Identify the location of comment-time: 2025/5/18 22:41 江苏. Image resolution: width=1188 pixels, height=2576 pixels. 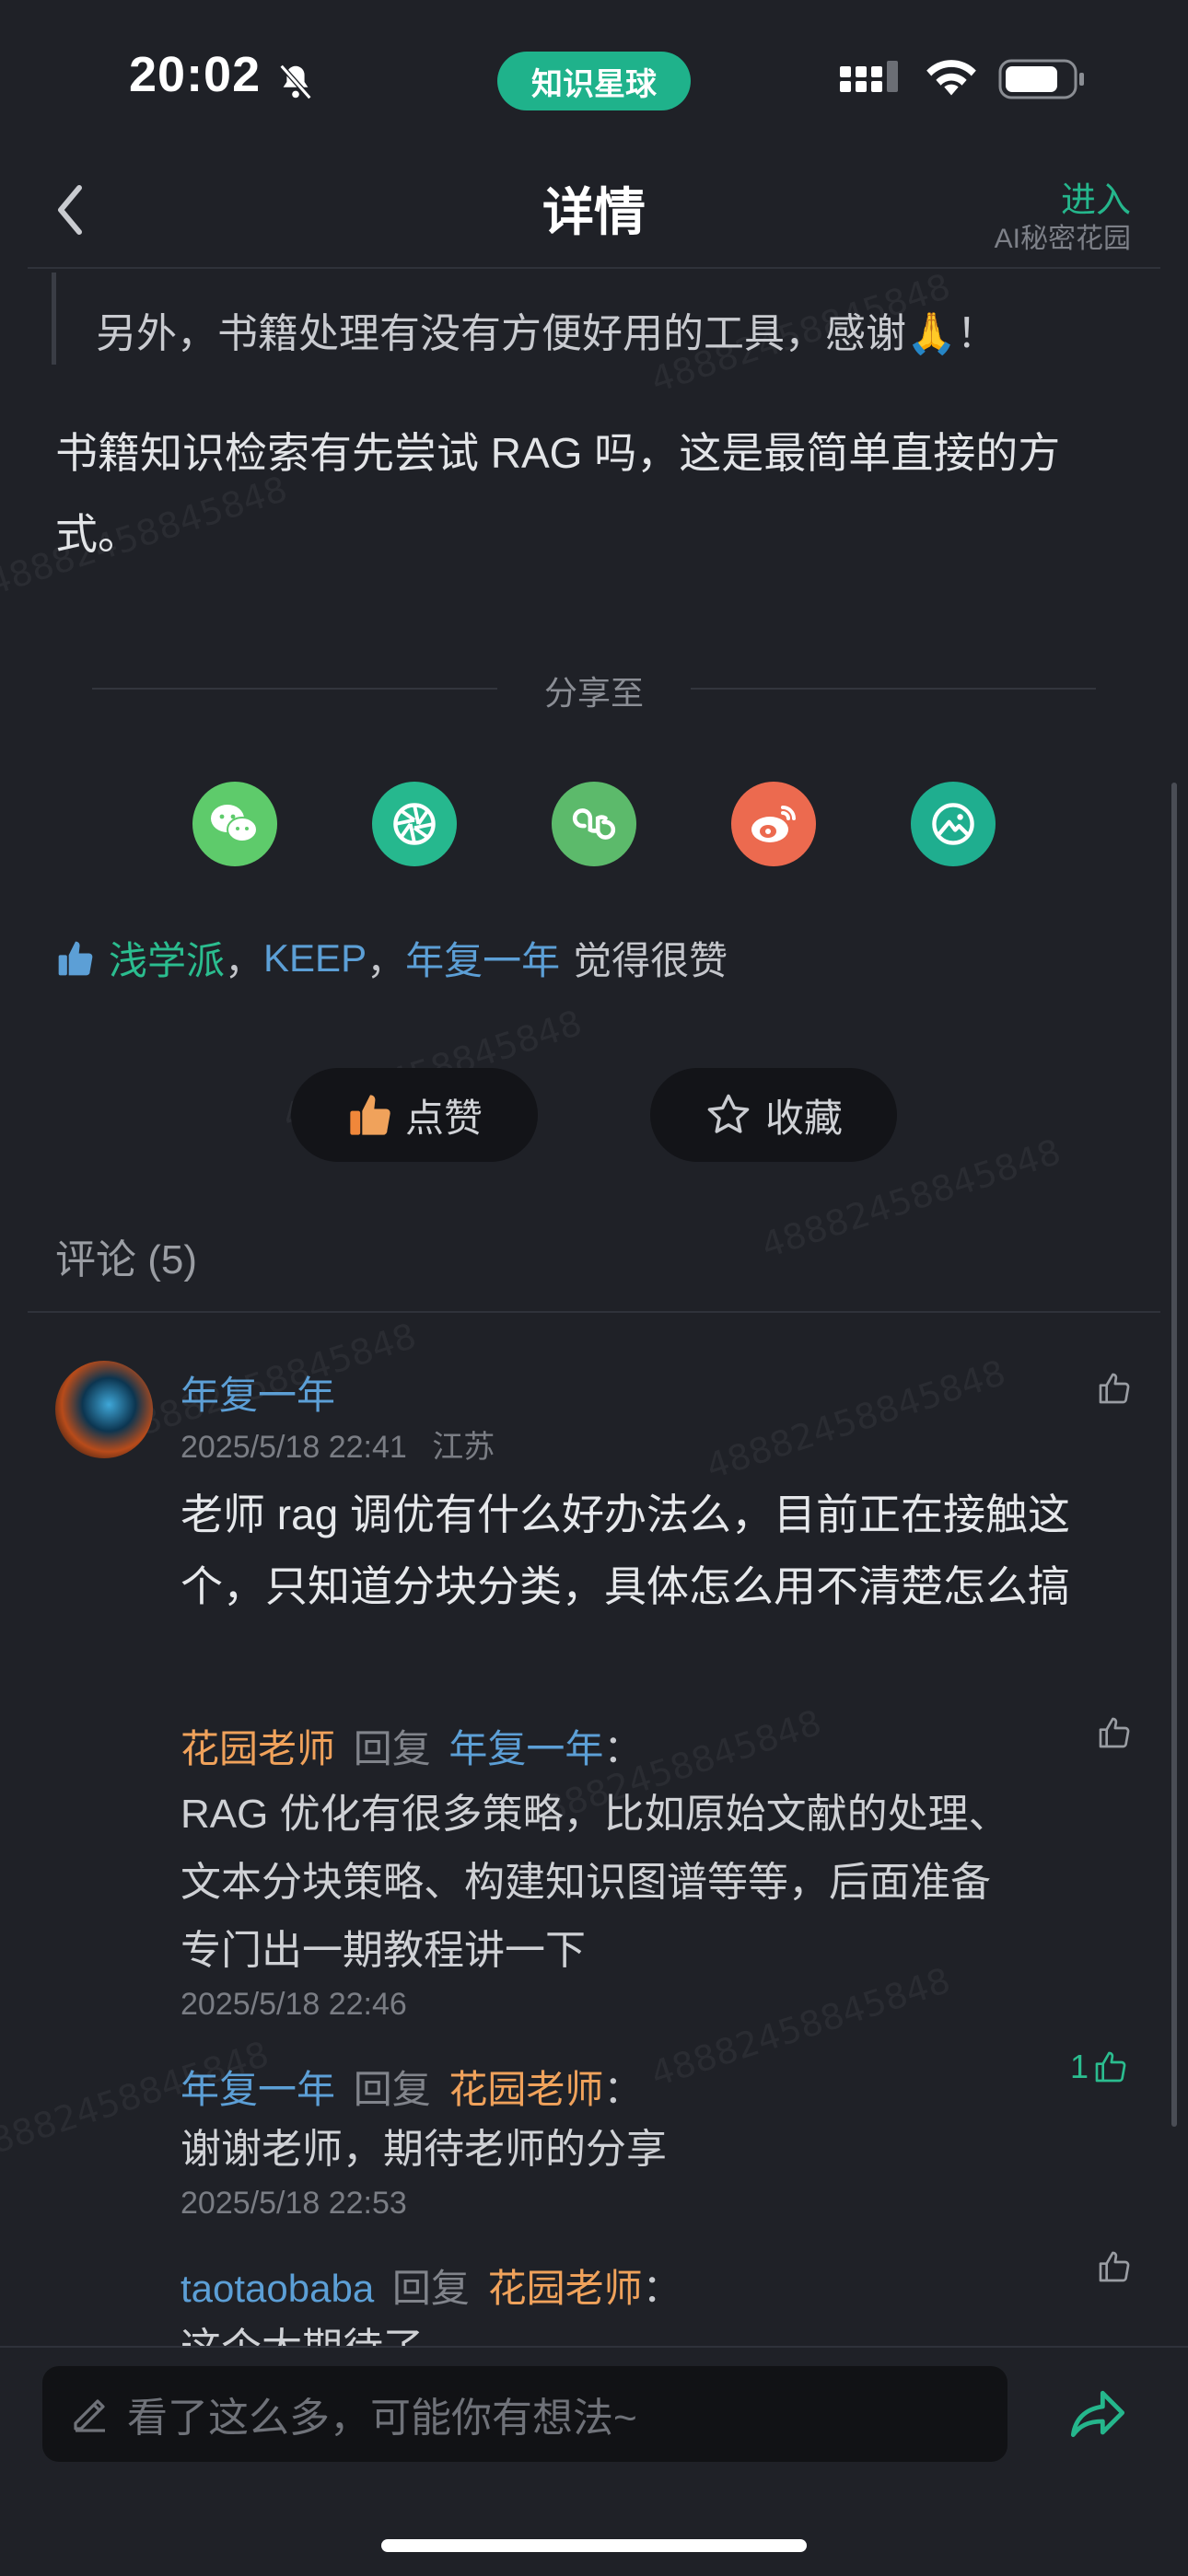
(338, 1444).